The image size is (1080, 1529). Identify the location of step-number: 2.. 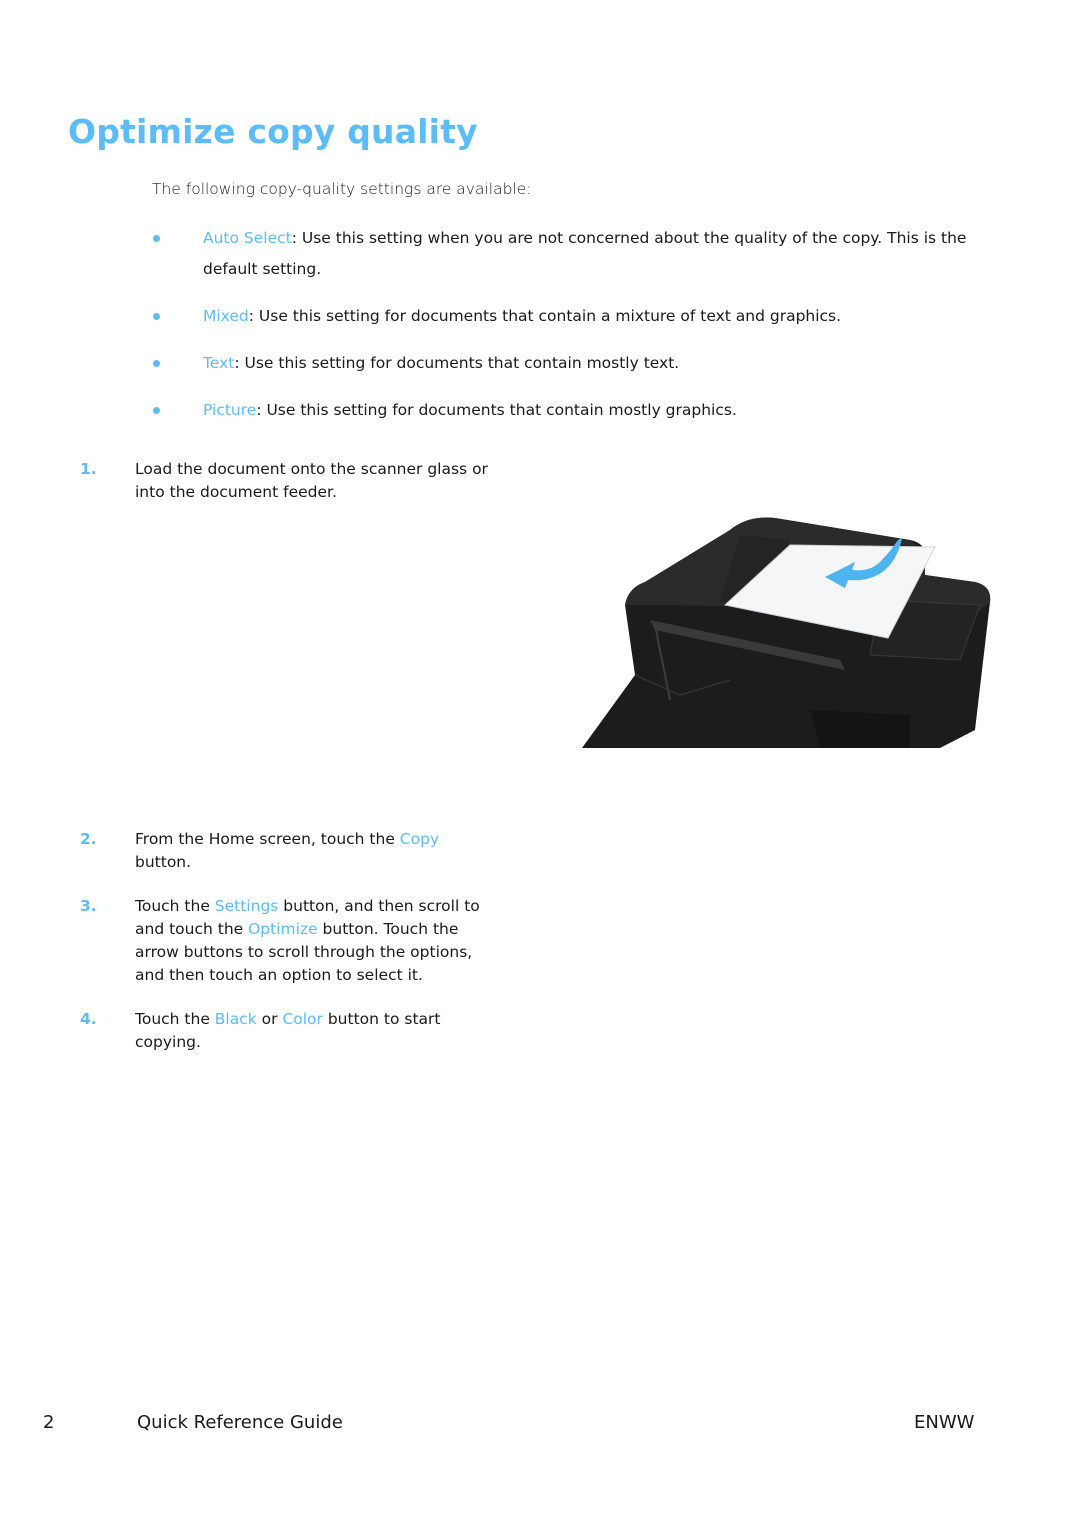
(88, 839).